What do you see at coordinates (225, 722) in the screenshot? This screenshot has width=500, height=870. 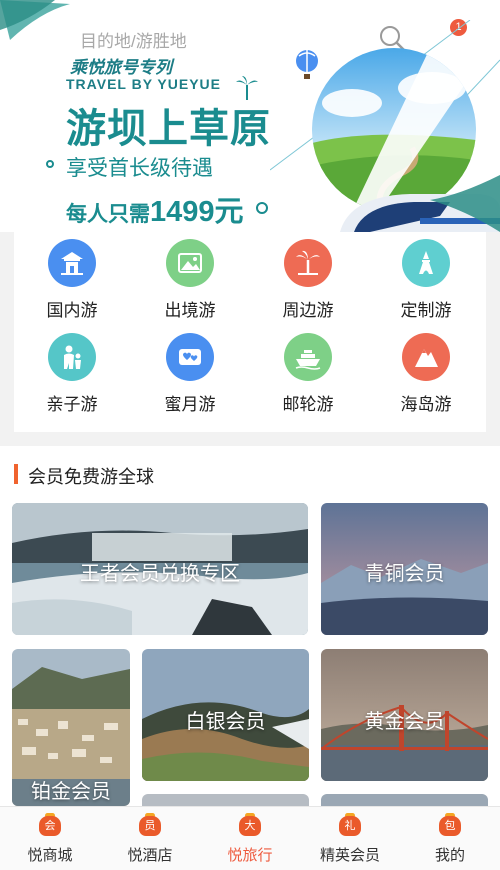 I see `card-label: 白银会员` at bounding box center [225, 722].